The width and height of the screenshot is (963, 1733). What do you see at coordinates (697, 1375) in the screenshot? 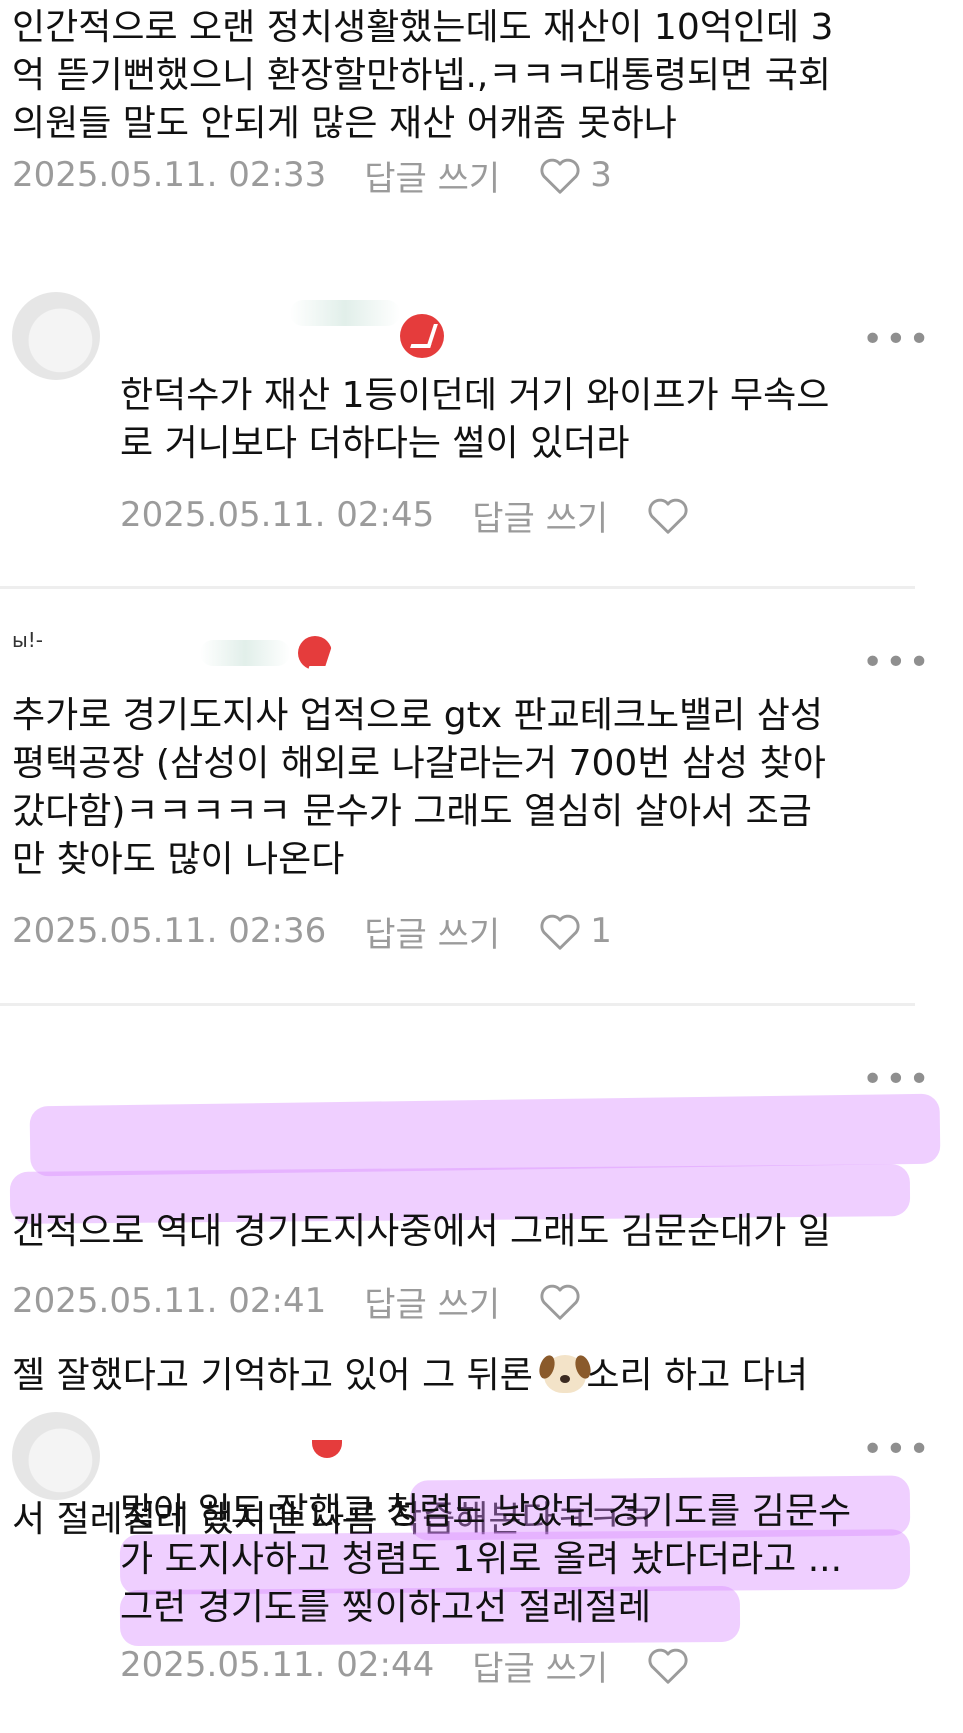
I see `comment-line-part: 소리 하고 다녀` at bounding box center [697, 1375].